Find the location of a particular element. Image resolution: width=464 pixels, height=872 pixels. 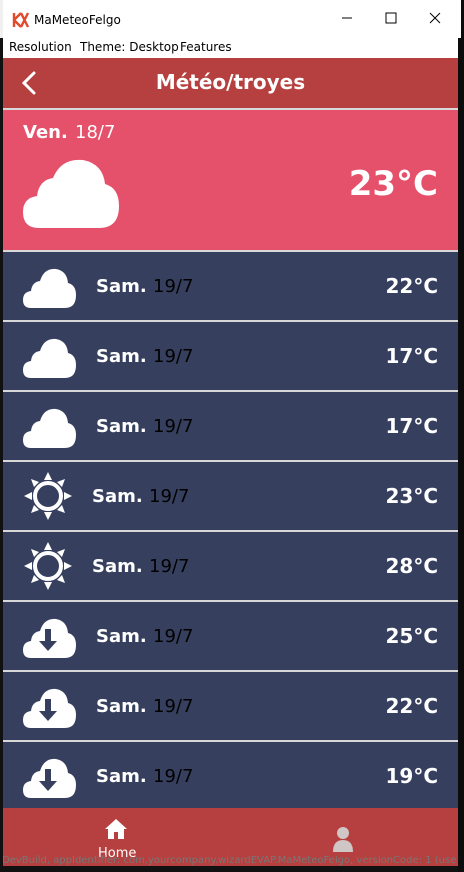

close-icon is located at coordinates (435, 18).